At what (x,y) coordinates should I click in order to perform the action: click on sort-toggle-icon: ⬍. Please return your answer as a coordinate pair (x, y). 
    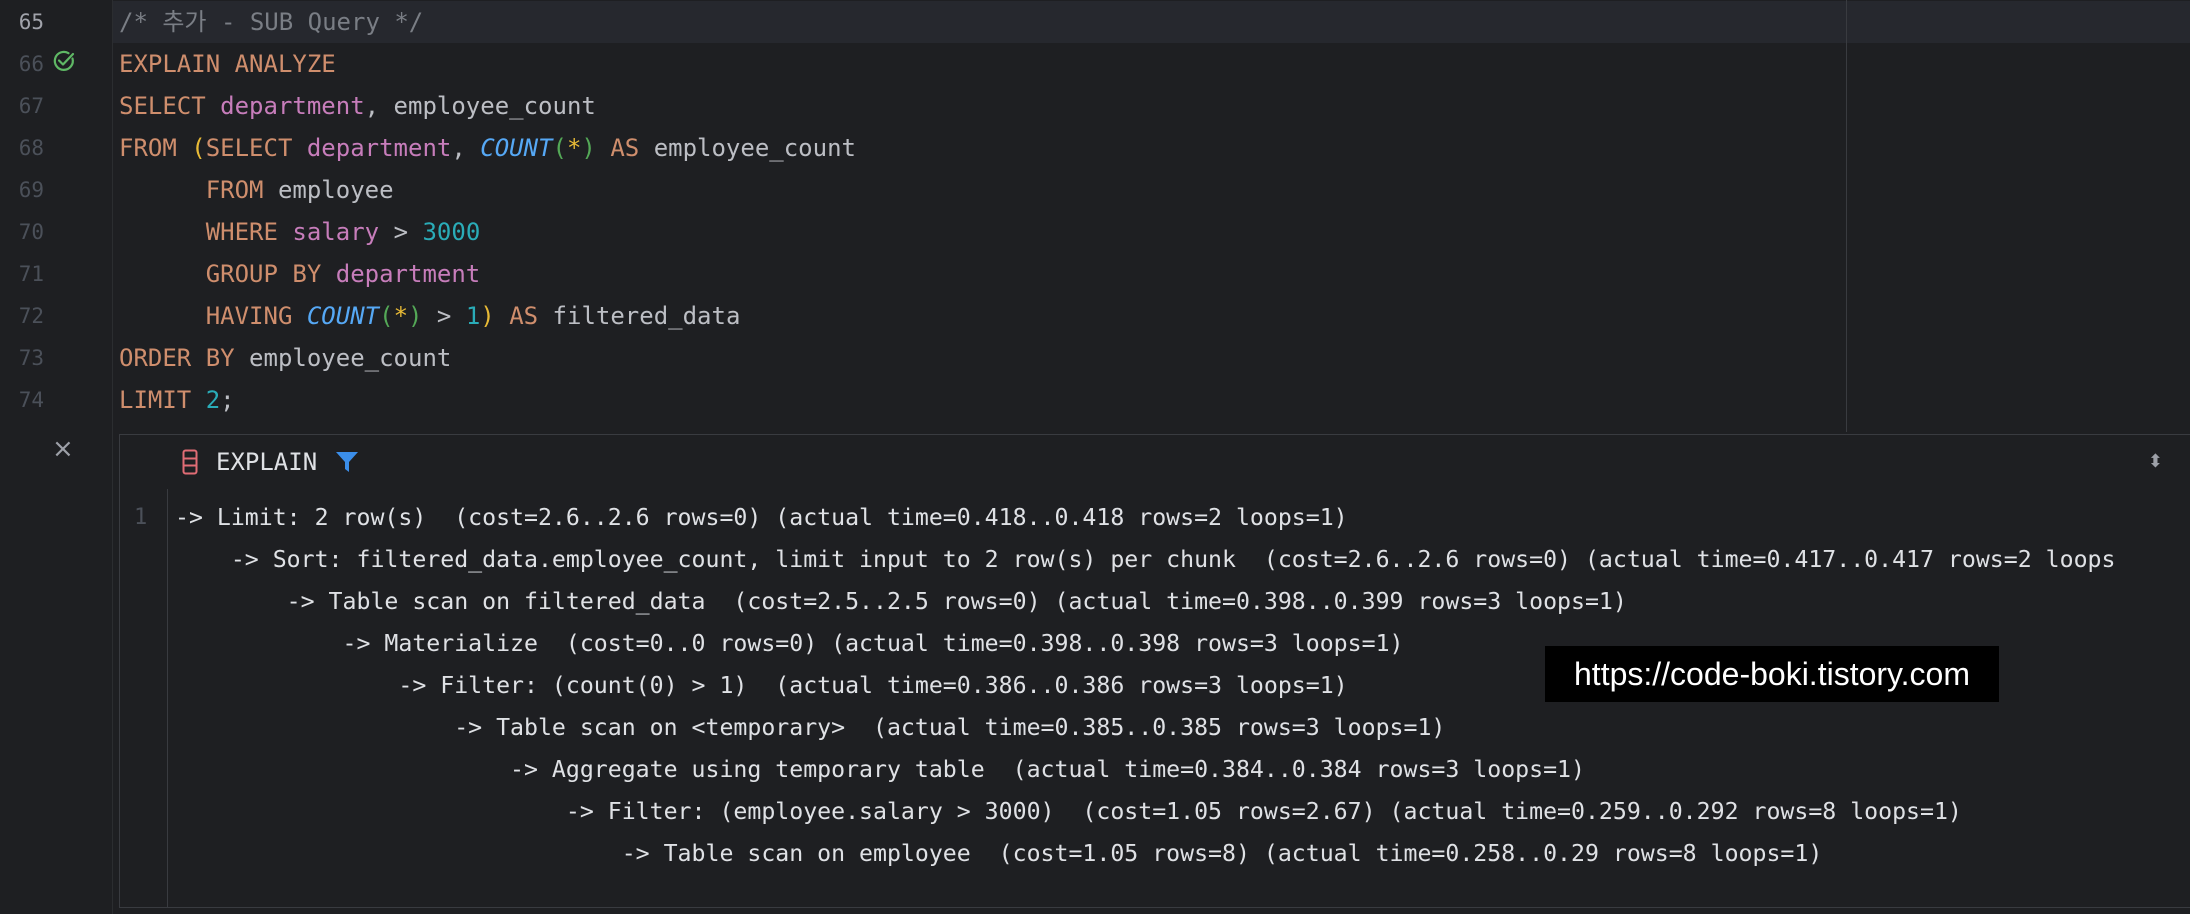
    Looking at the image, I should click on (2155, 461).